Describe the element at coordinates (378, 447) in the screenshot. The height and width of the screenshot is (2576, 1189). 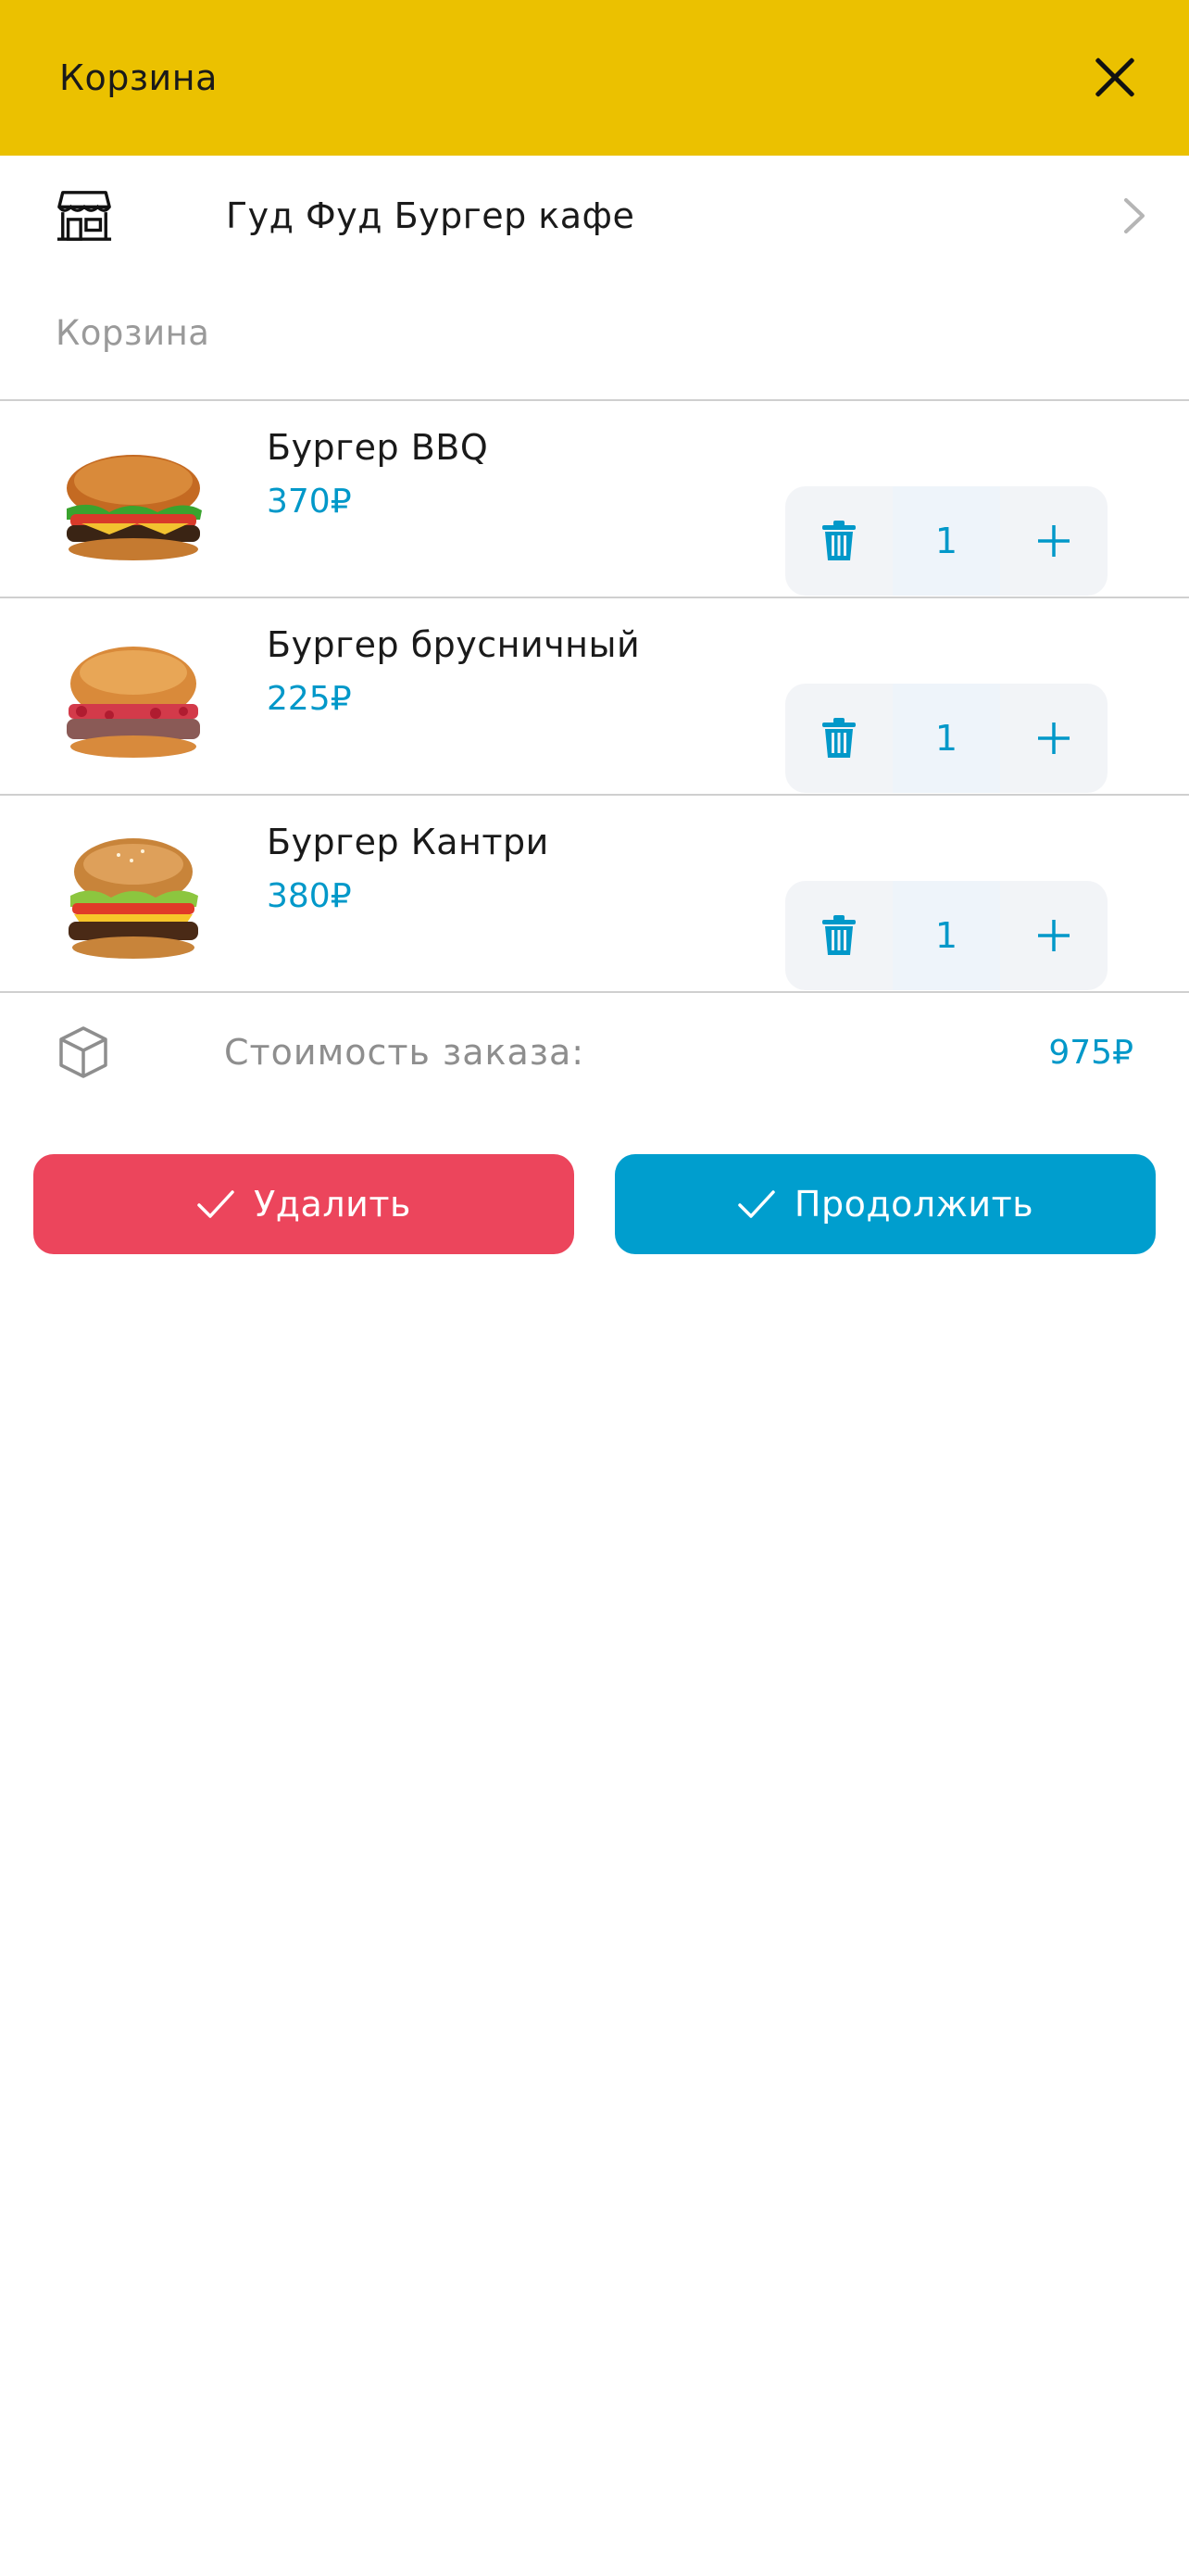
I see `item-name: Бургер BBQ` at that location.